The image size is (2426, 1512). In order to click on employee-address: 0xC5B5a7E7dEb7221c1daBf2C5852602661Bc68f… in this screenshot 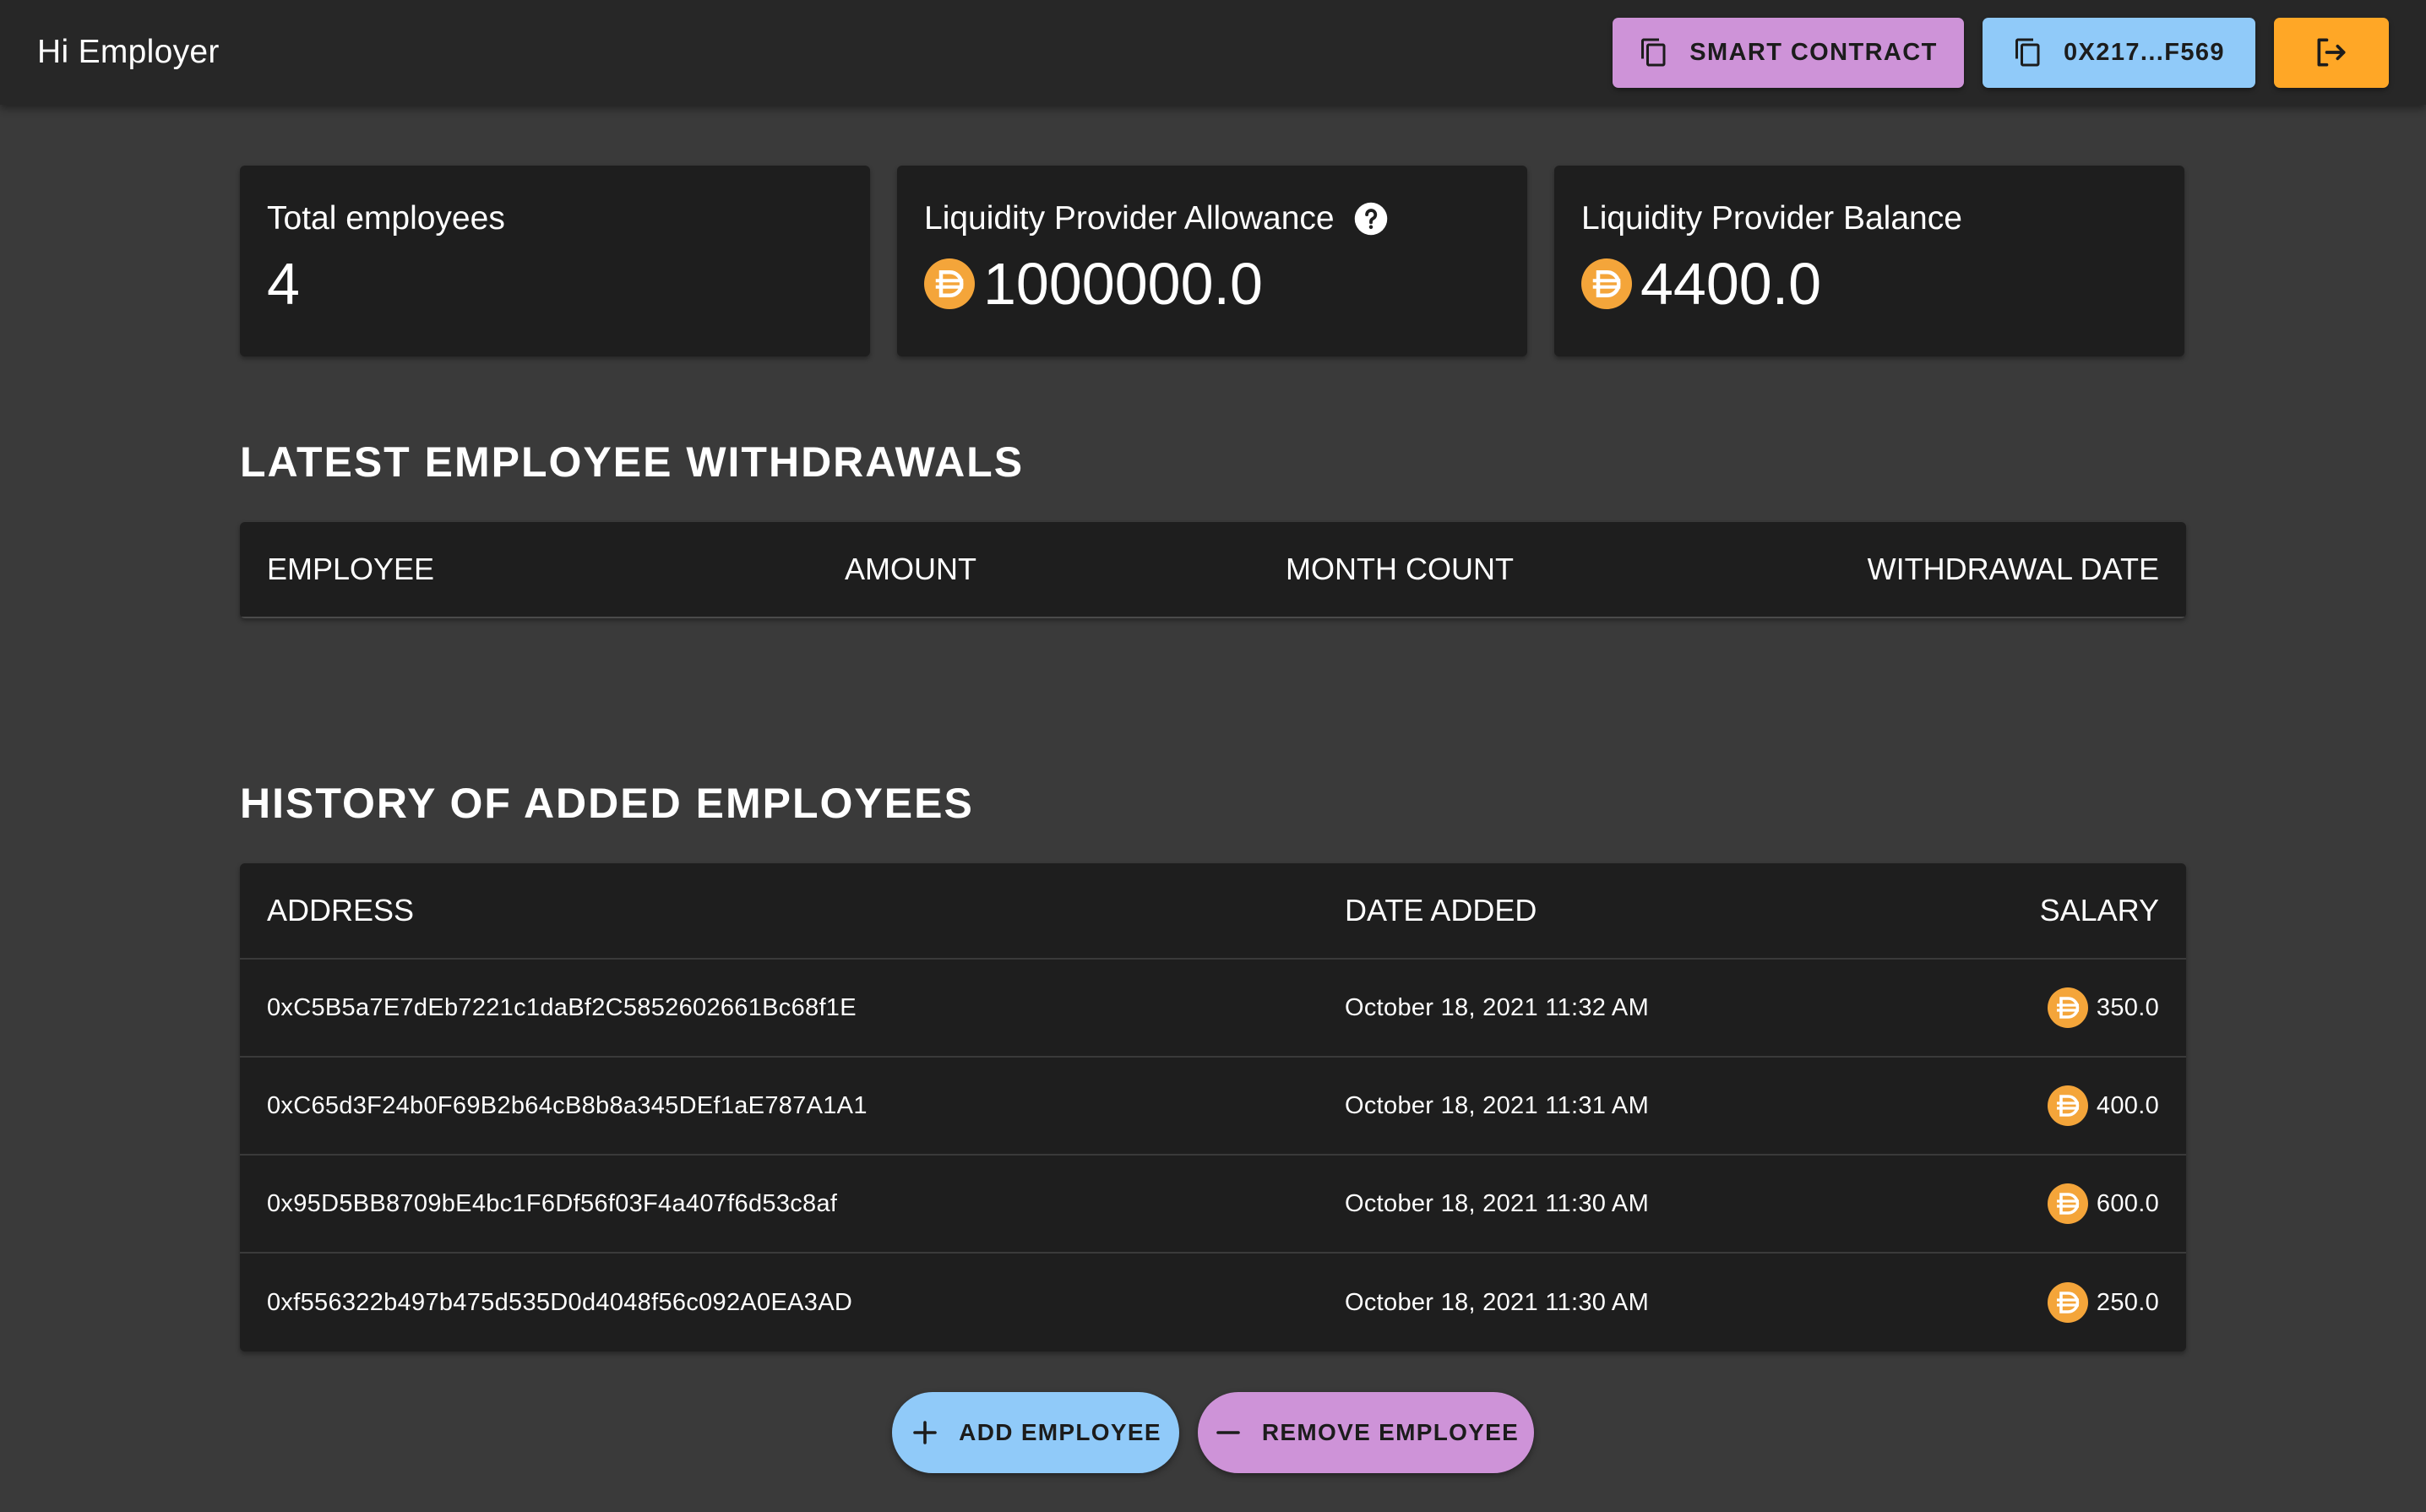, I will do `click(562, 1007)`.